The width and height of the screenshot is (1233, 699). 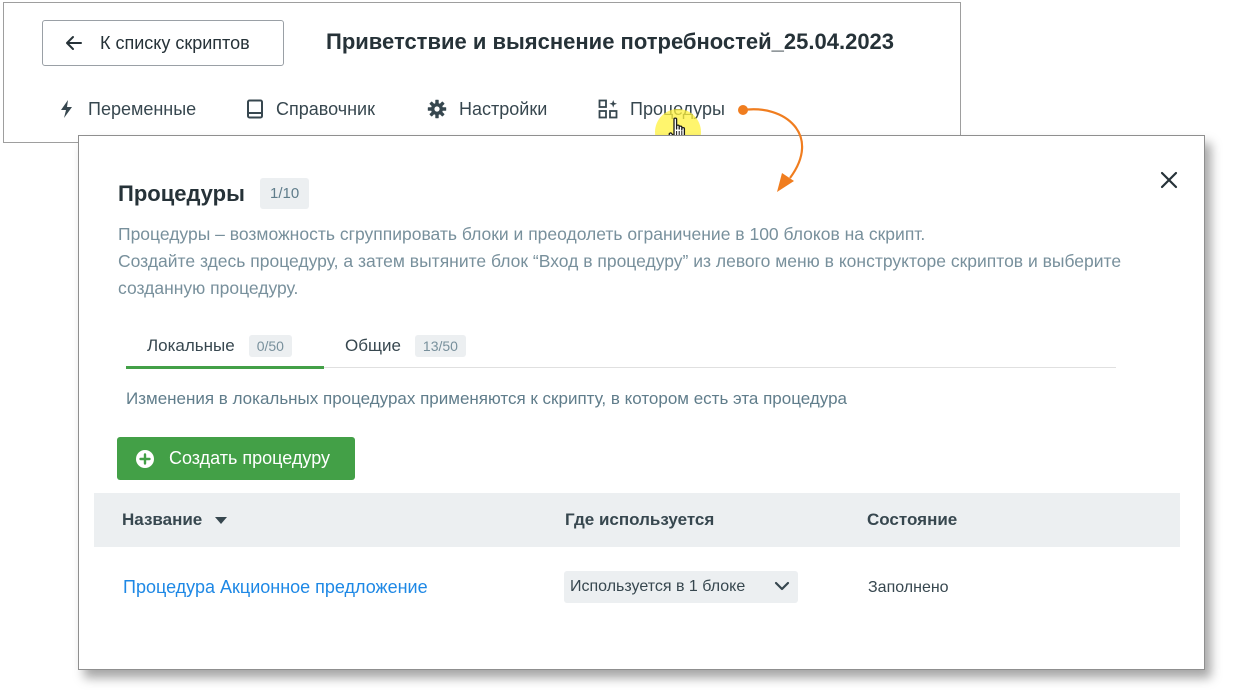 What do you see at coordinates (503, 108) in the screenshot?
I see `nav-label: Настройки` at bounding box center [503, 108].